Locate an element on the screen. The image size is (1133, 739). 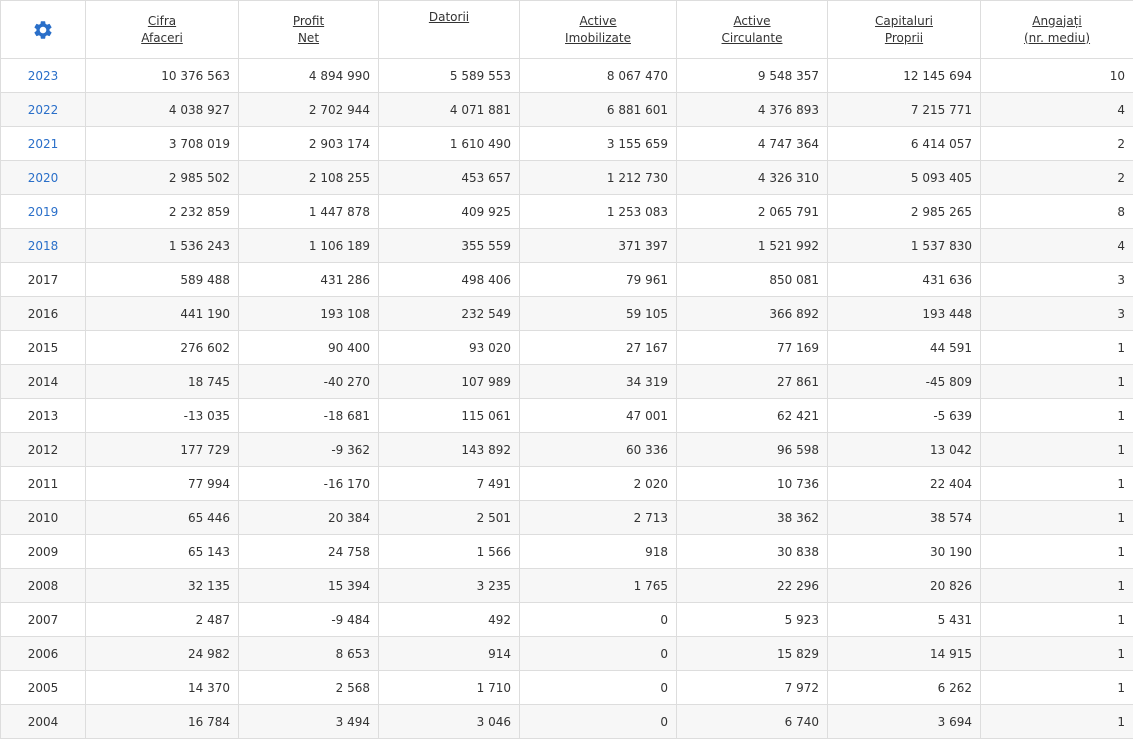
cell-cifra-afaceri: 65 446 is located at coordinates (162, 518).